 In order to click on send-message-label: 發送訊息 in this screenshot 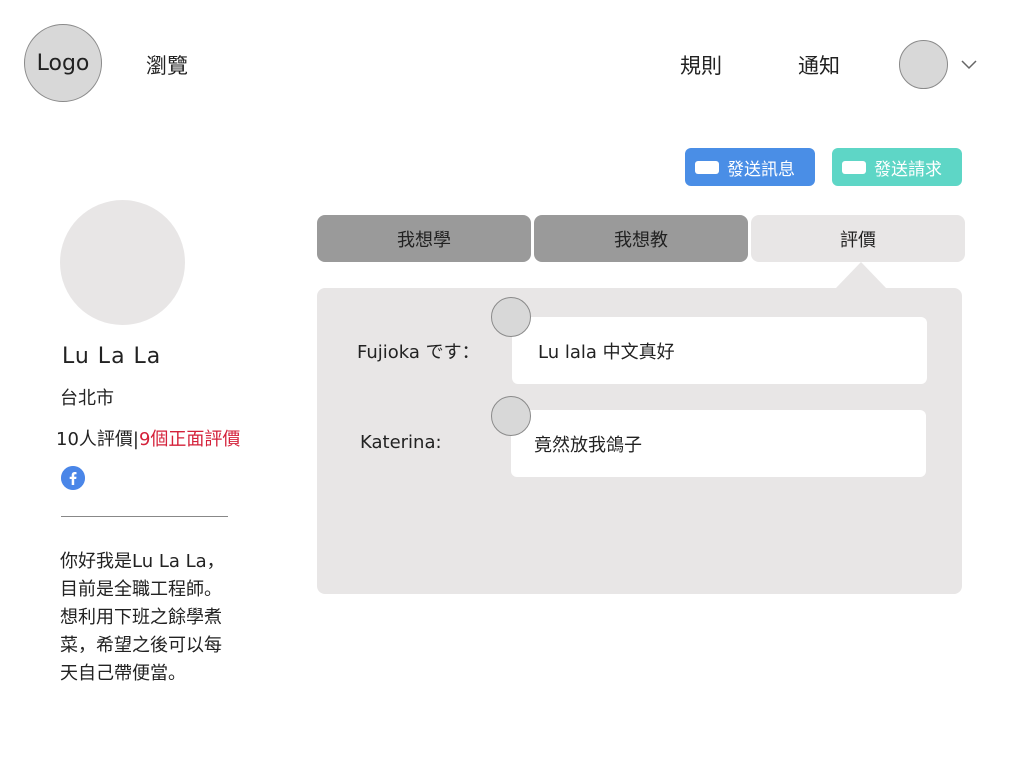, I will do `click(761, 169)`.